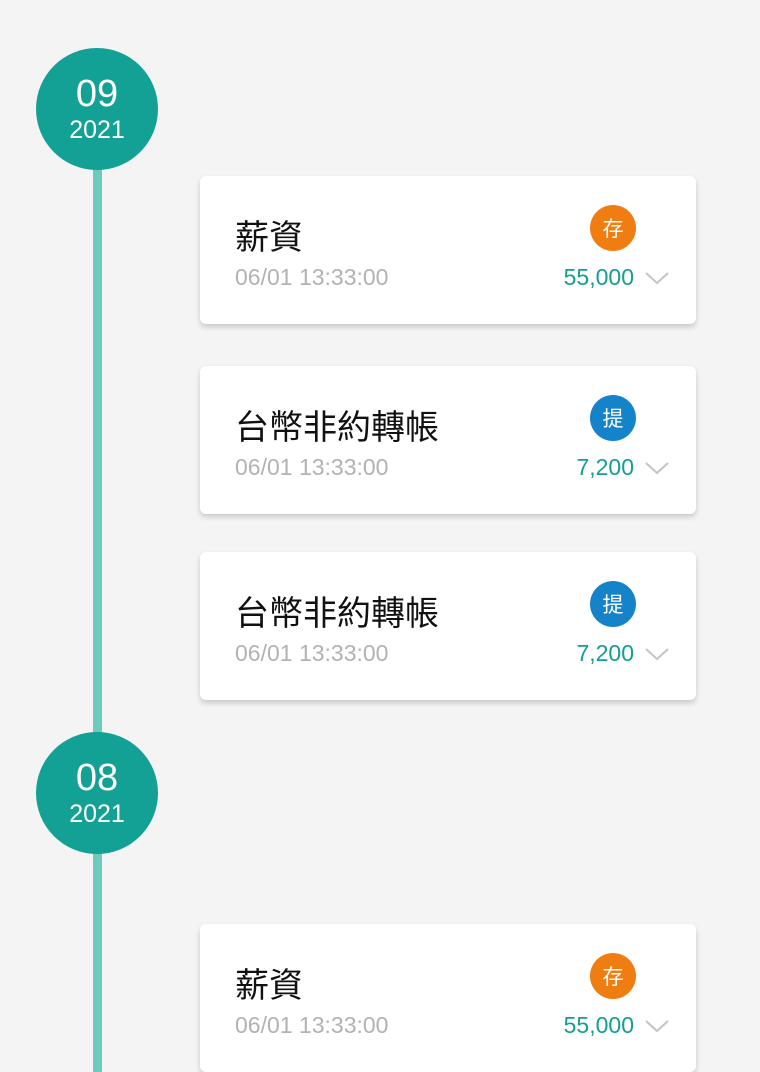 Image resolution: width=760 pixels, height=1072 pixels. I want to click on month-marker: 09 2021, so click(97, 109).